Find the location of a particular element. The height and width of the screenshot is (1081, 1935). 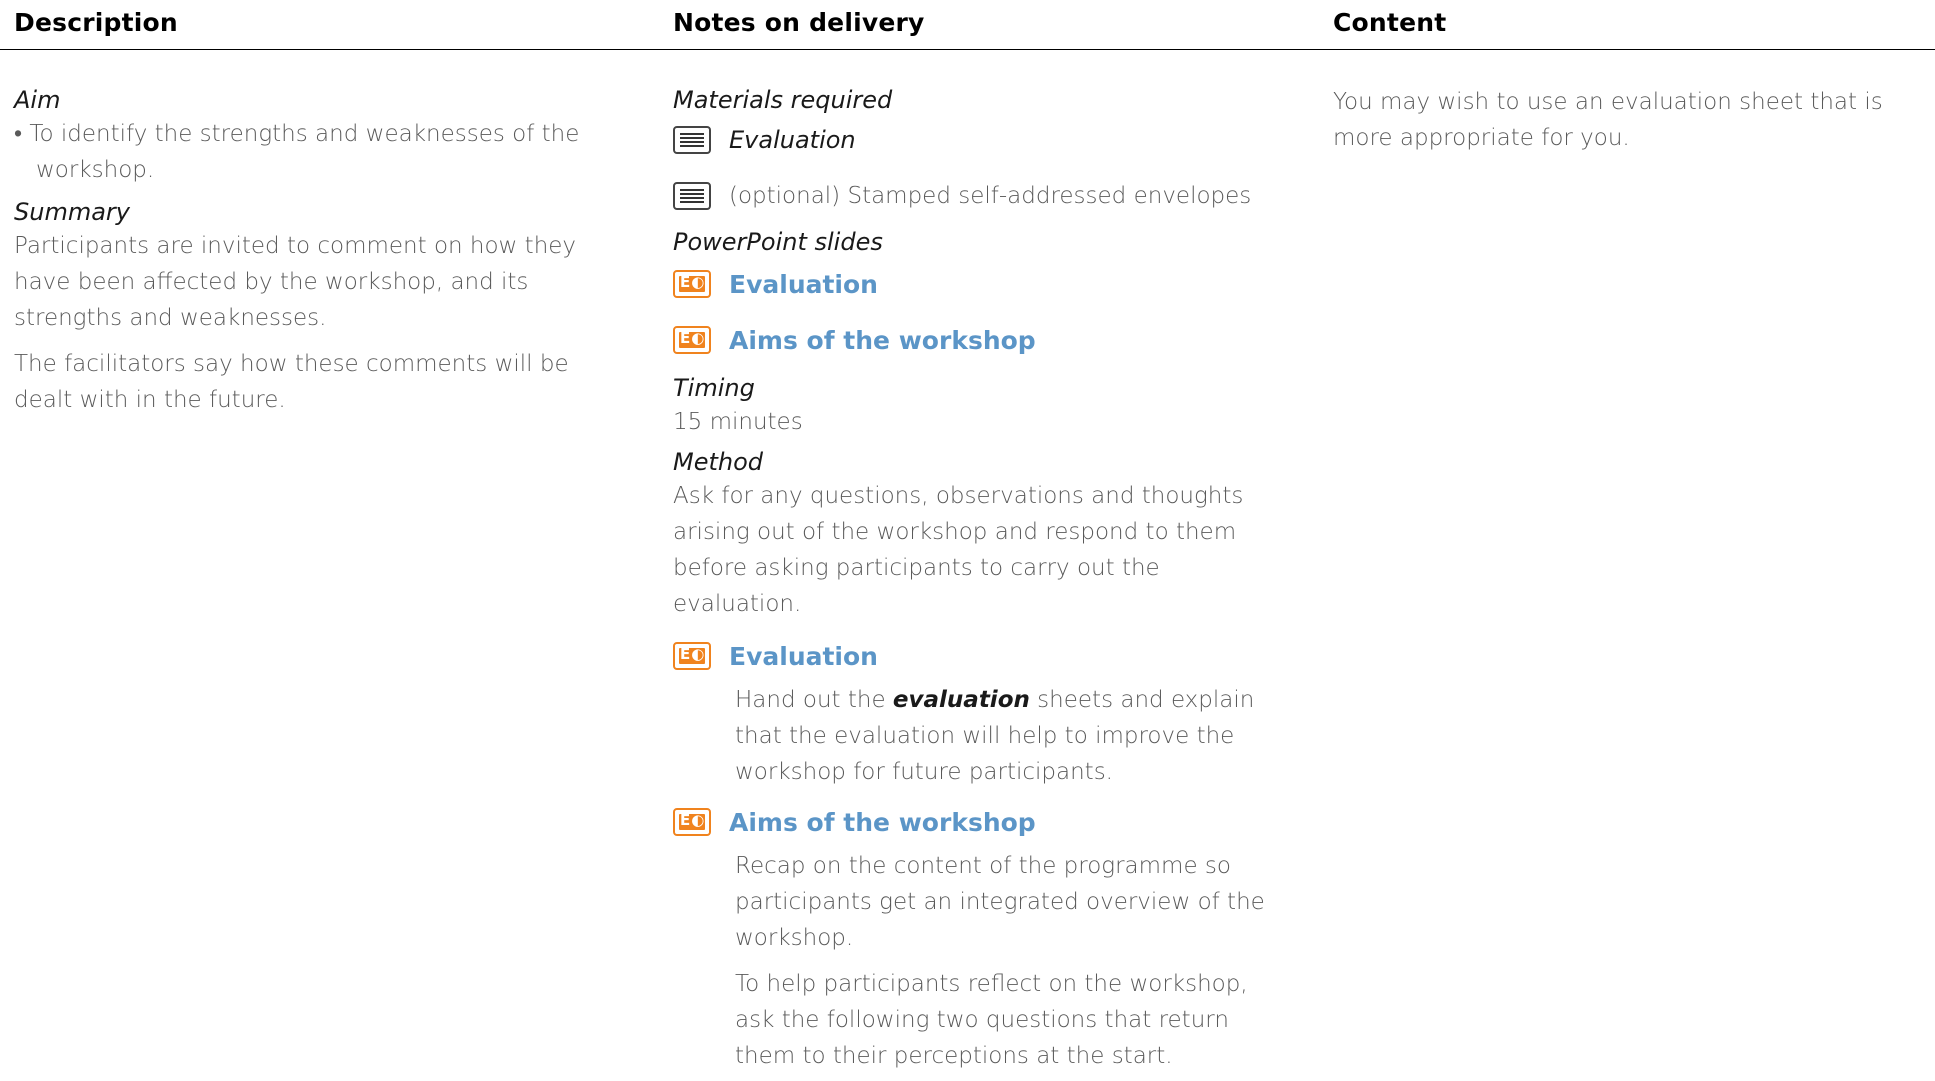

slides-heading: PowerPoint slides is located at coordinates (778, 242).